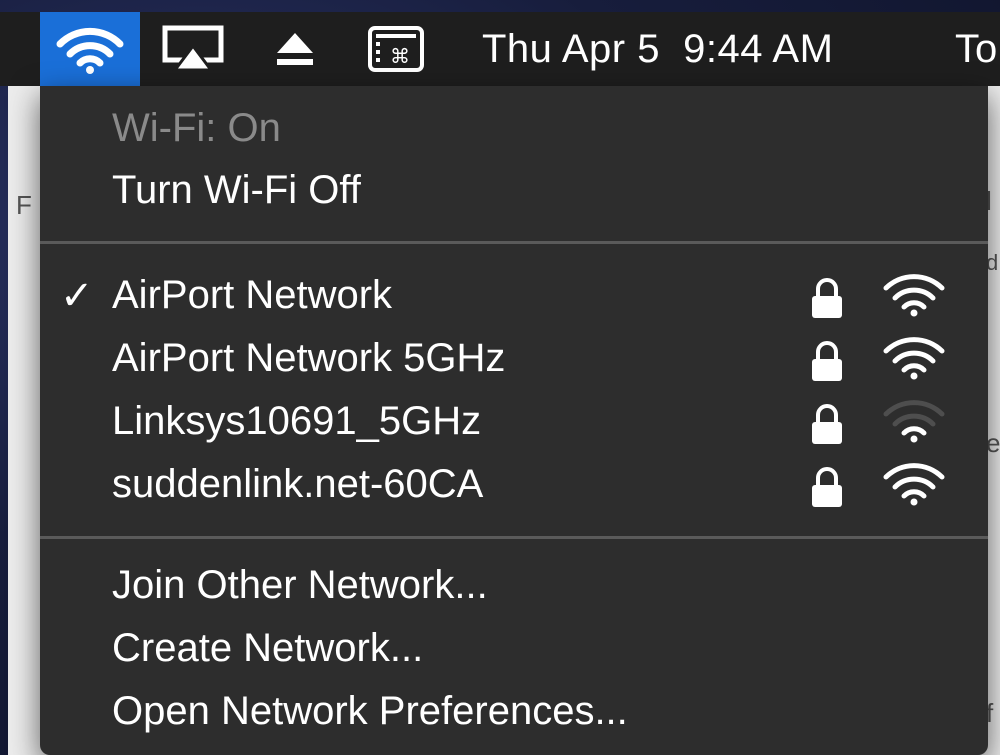 The width and height of the screenshot is (1000, 755). What do you see at coordinates (697, 49) in the screenshot?
I see `menubar-clock: Thu Apr 5 9:44 AM` at bounding box center [697, 49].